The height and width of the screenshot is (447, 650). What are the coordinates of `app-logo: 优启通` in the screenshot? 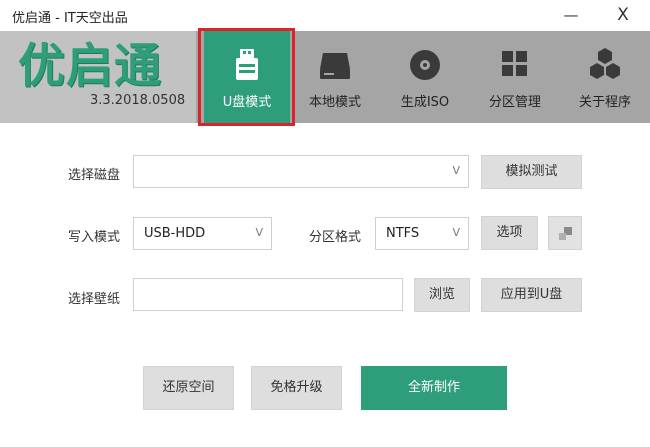 It's located at (90, 66).